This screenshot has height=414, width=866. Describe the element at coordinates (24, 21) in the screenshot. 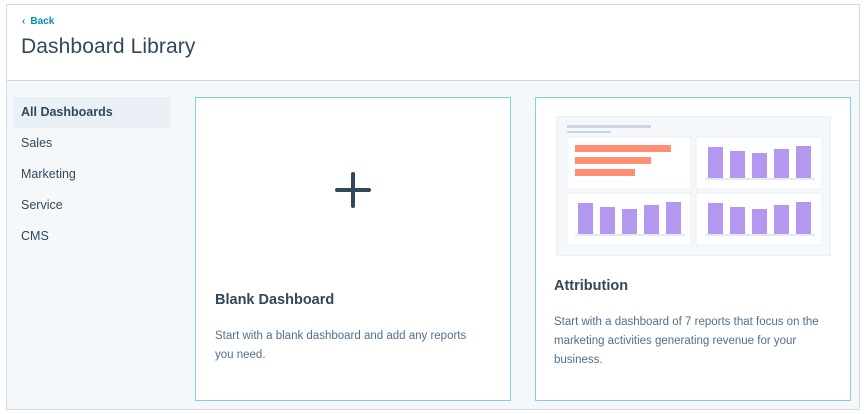

I see `chevron-left-icon: ‹` at that location.